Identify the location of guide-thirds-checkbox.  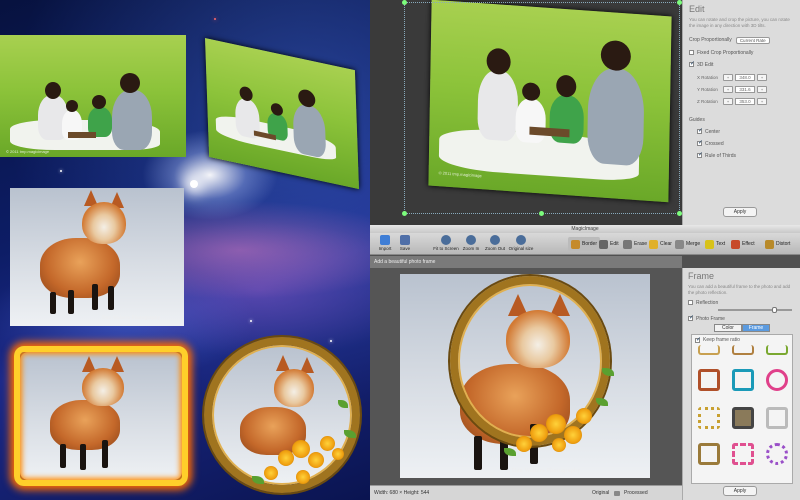
(700, 155).